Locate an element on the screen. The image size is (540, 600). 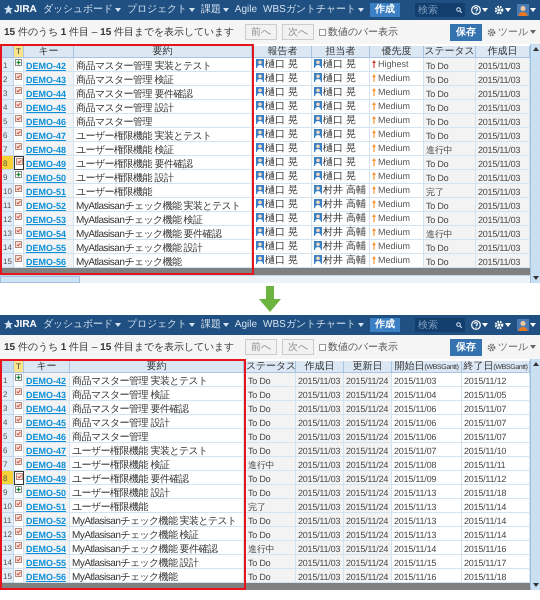
column-header: 報告者 is located at coordinates (283, 51).